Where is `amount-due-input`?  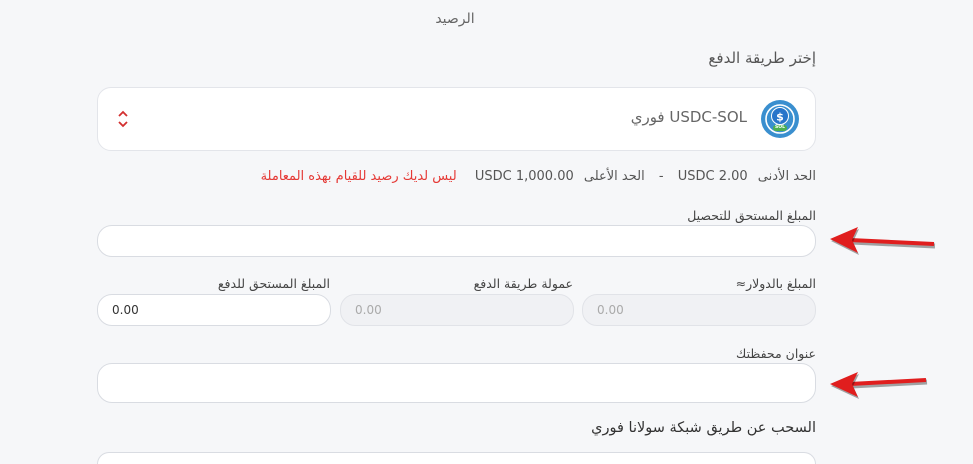 amount-due-input is located at coordinates (456, 241).